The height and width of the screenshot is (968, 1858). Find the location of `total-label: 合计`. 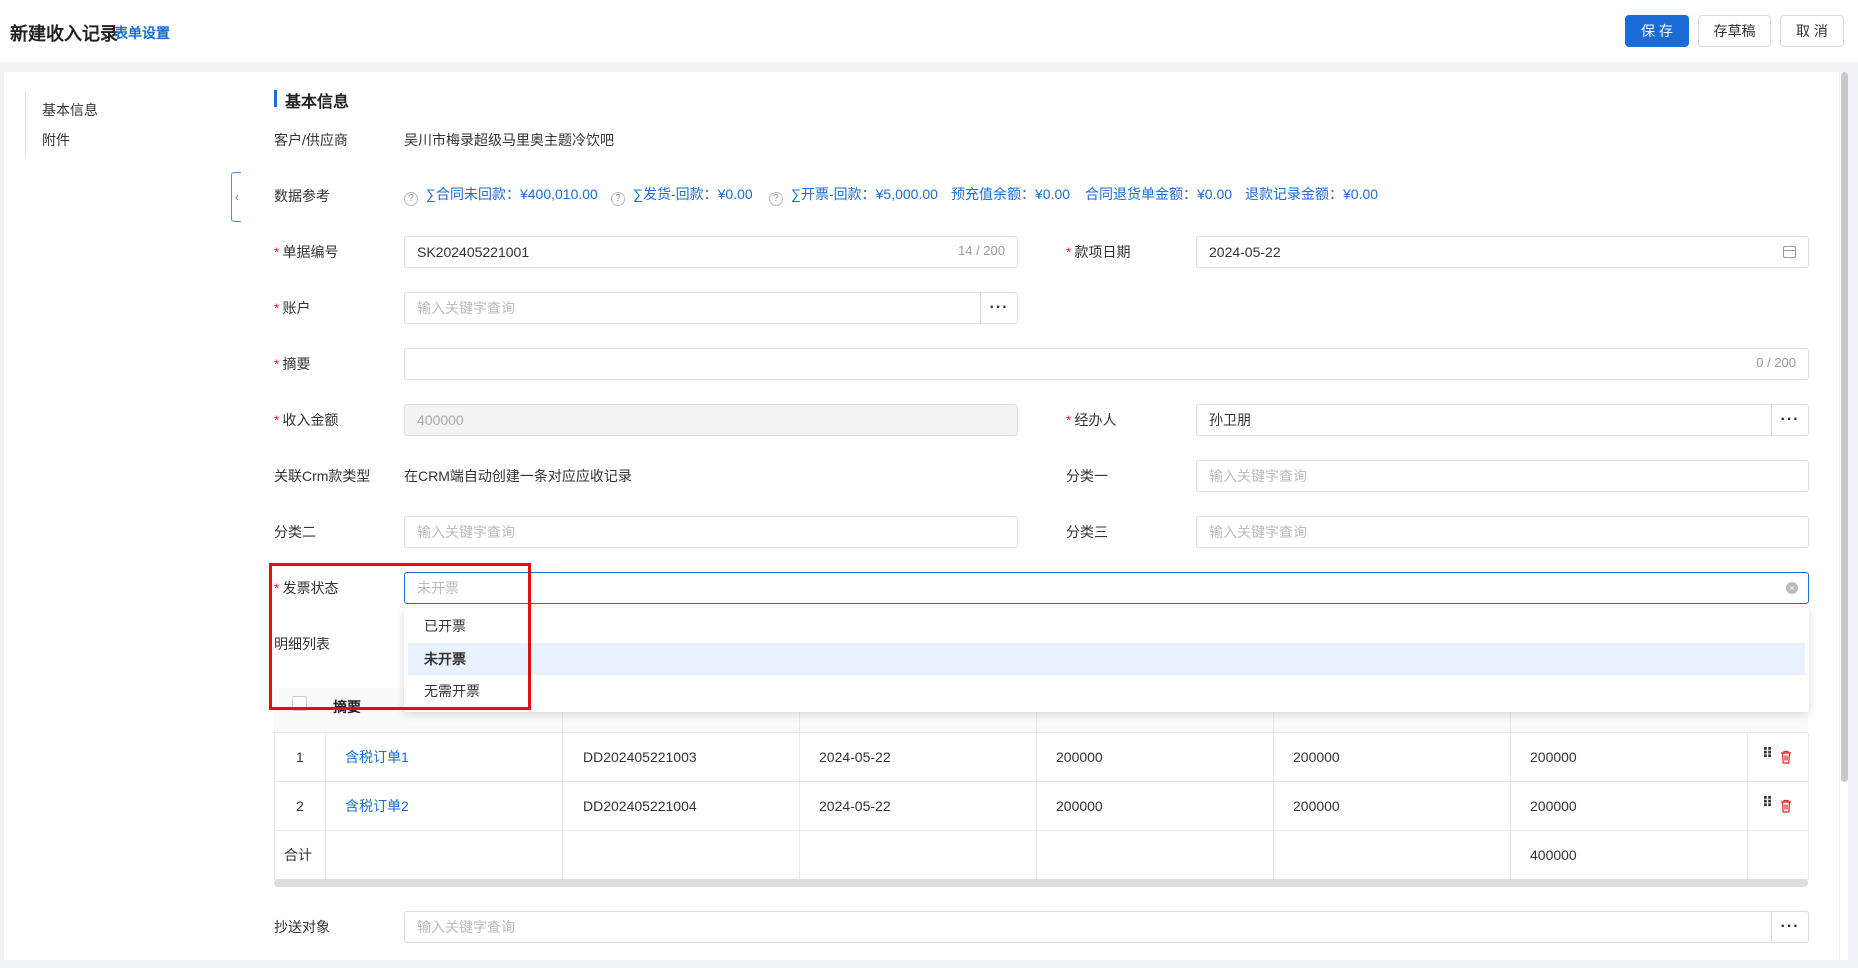

total-label: 合计 is located at coordinates (298, 855).